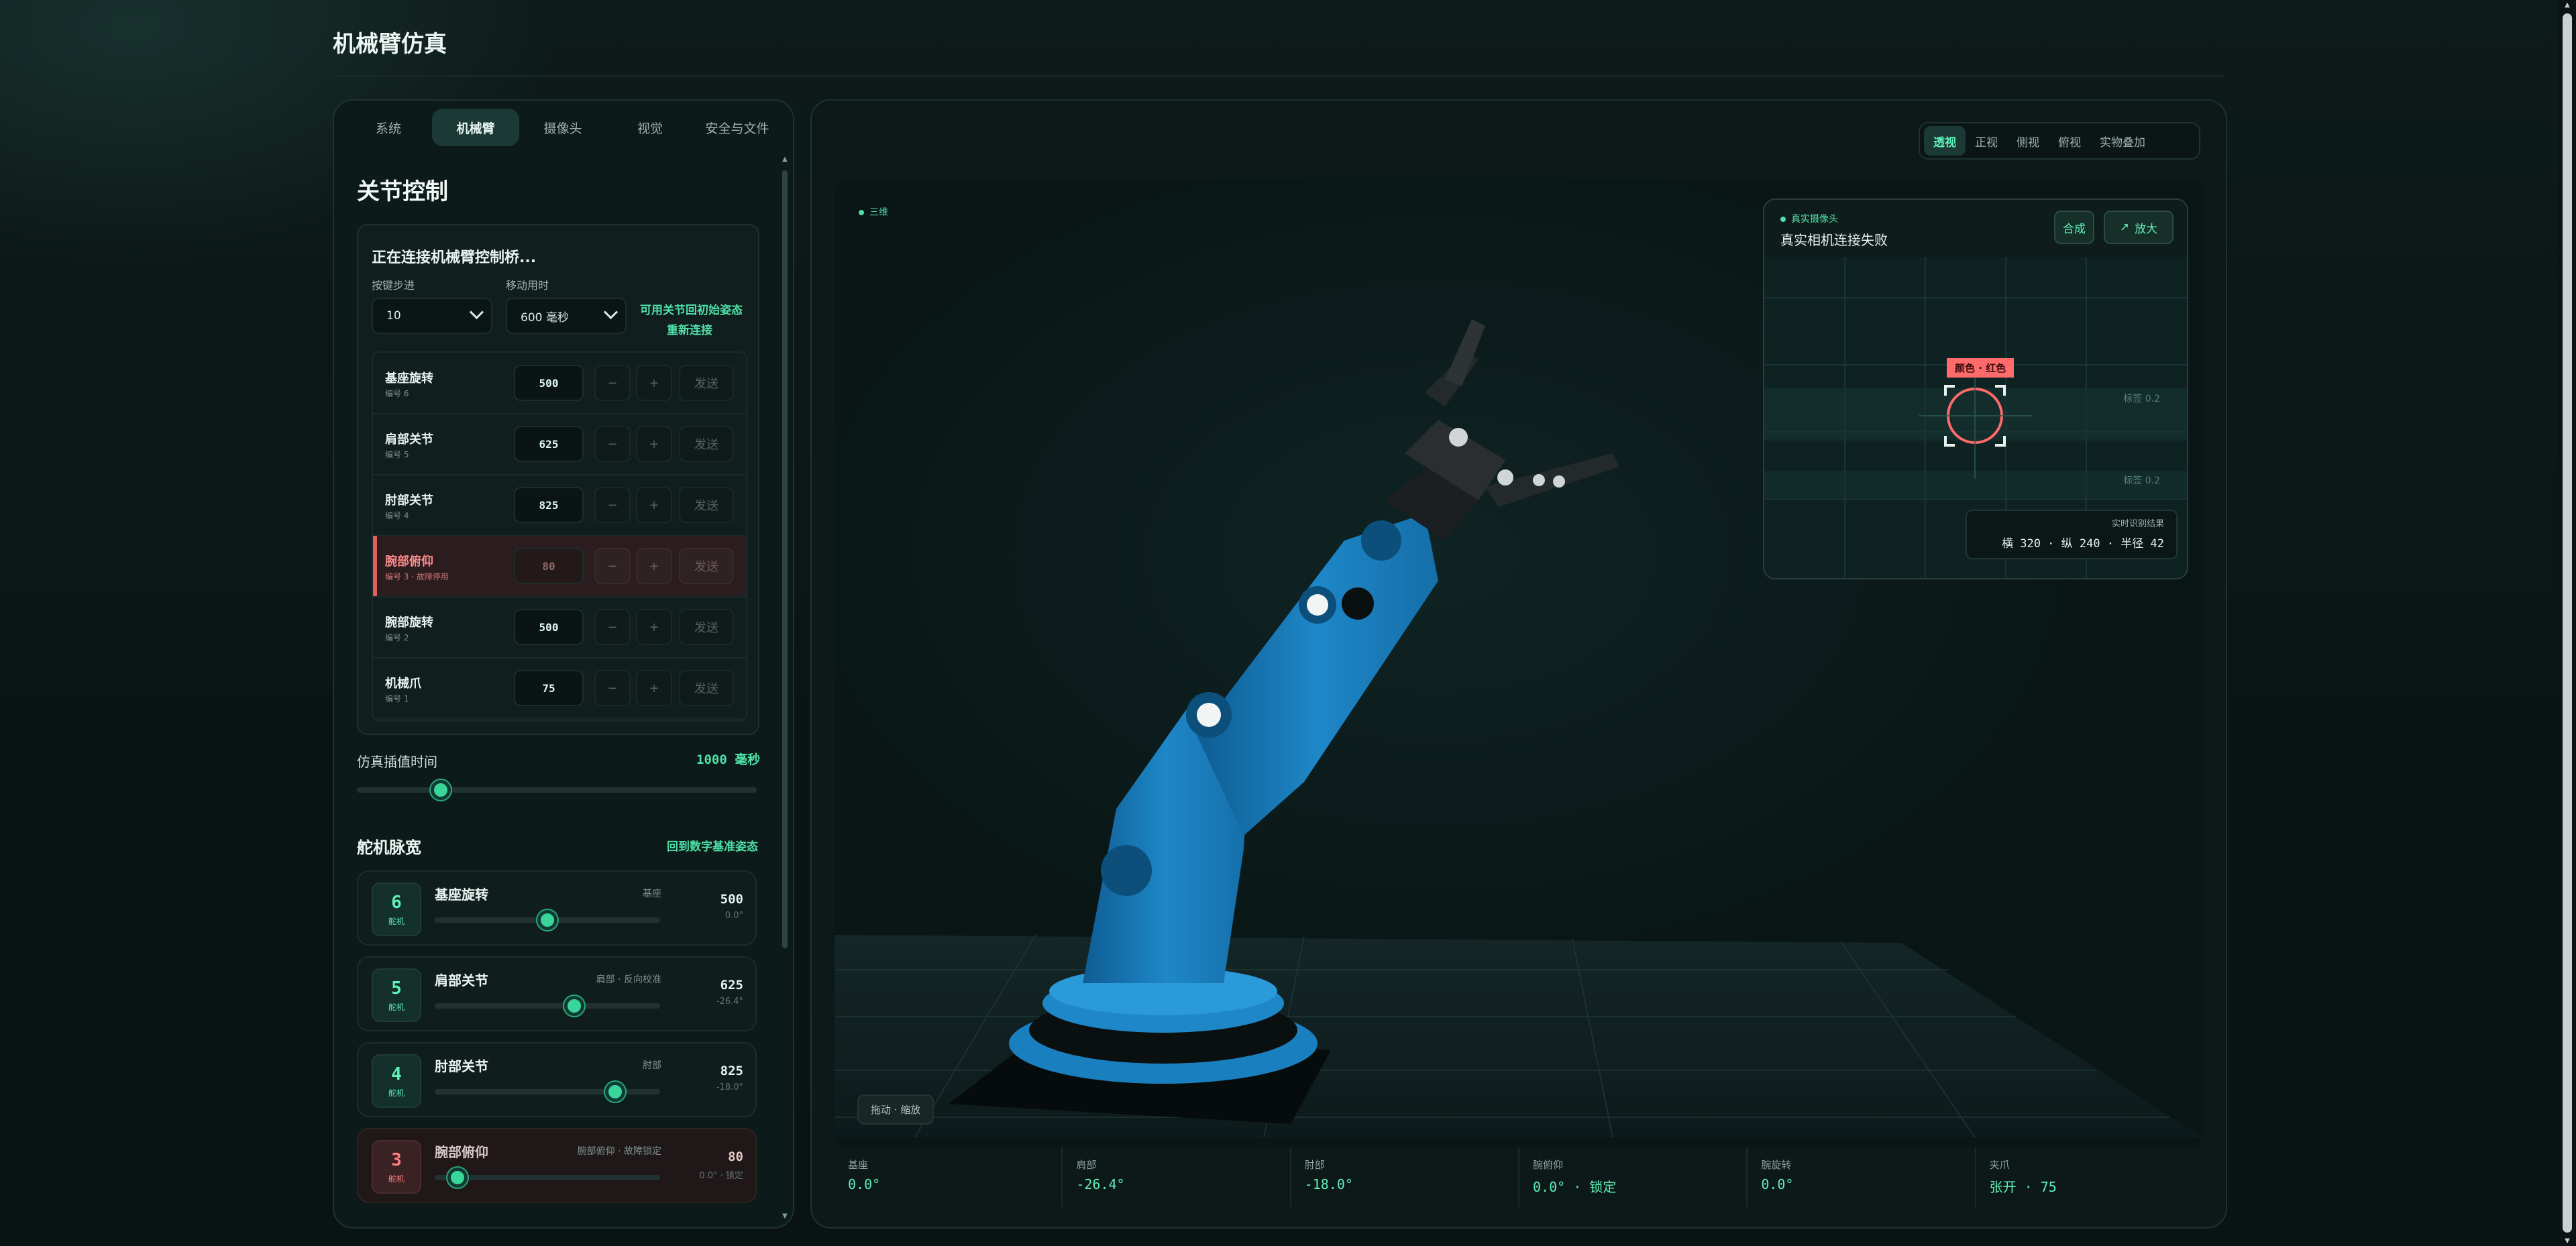  Describe the element at coordinates (712, 845) in the screenshot. I see `reset-baseline-link: 回到数字基准姿态` at that location.